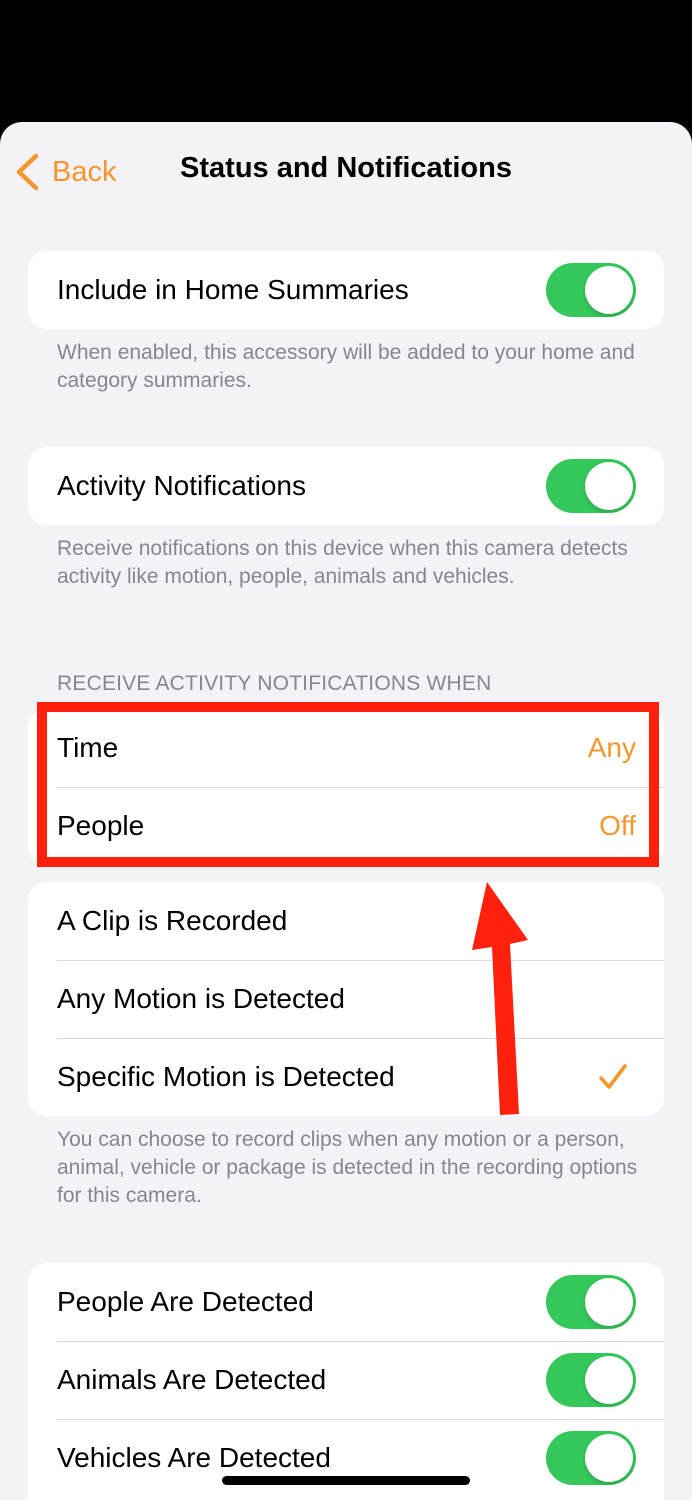 The width and height of the screenshot is (692, 1500). Describe the element at coordinates (181, 485) in the screenshot. I see `activity-label: Activity Notifications` at that location.